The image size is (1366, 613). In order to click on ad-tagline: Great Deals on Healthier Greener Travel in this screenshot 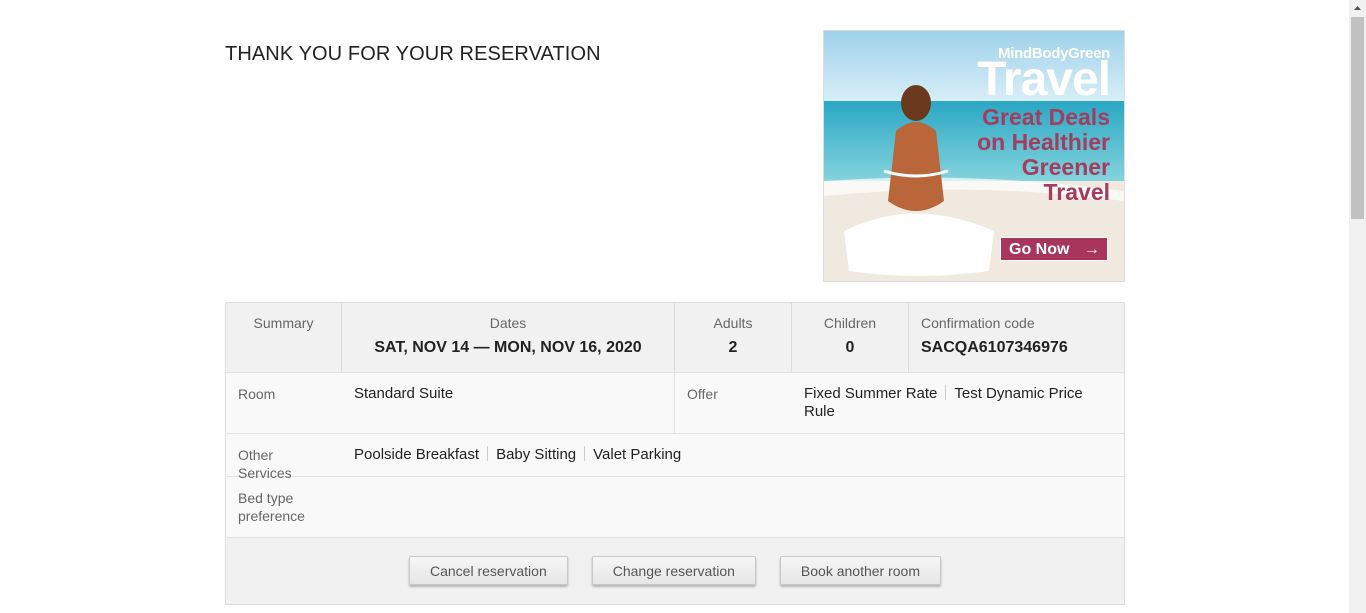, I will do `click(1043, 154)`.